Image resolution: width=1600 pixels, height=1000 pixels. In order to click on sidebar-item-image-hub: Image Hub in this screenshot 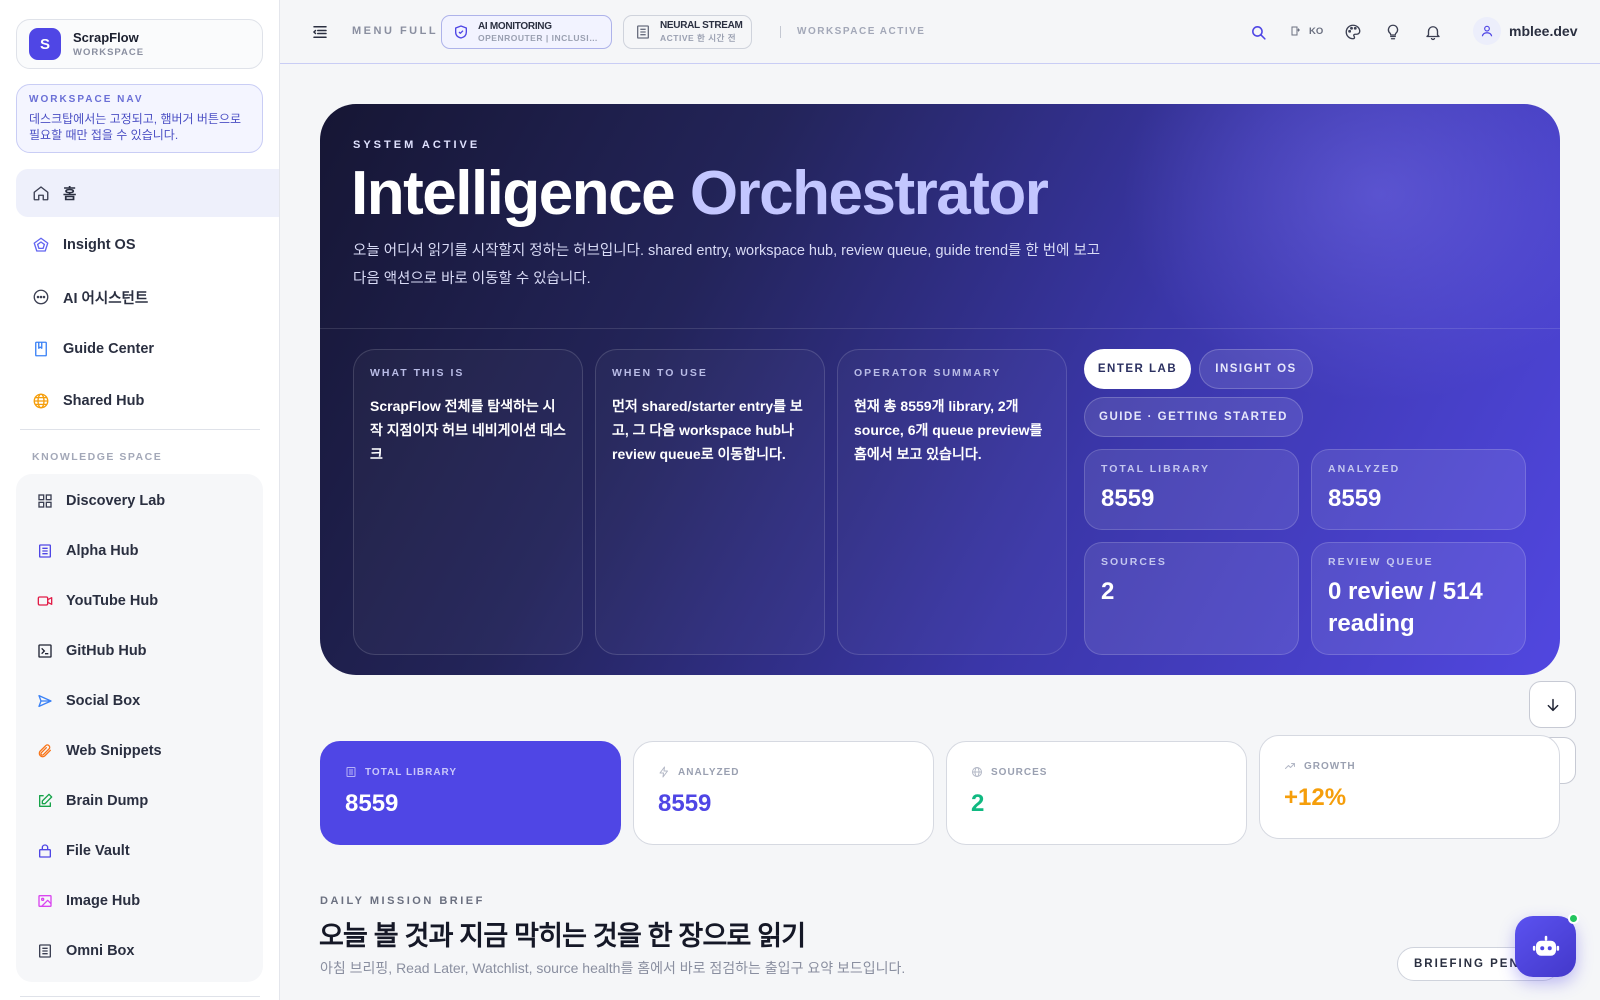, I will do `click(139, 901)`.